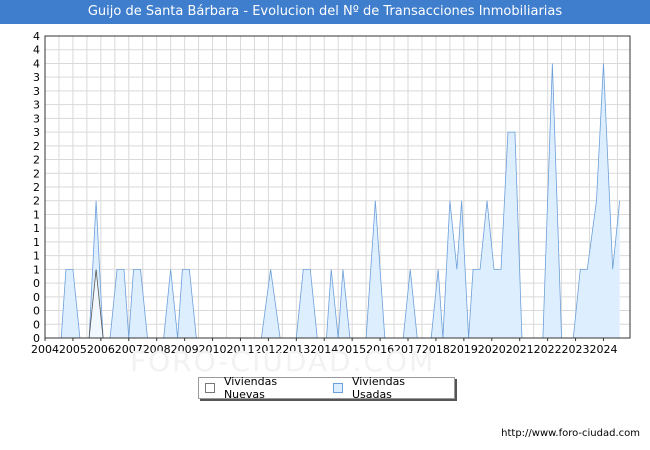  I want to click on legend-item-nuevas: Viviendas Nuevas, so click(263, 388).